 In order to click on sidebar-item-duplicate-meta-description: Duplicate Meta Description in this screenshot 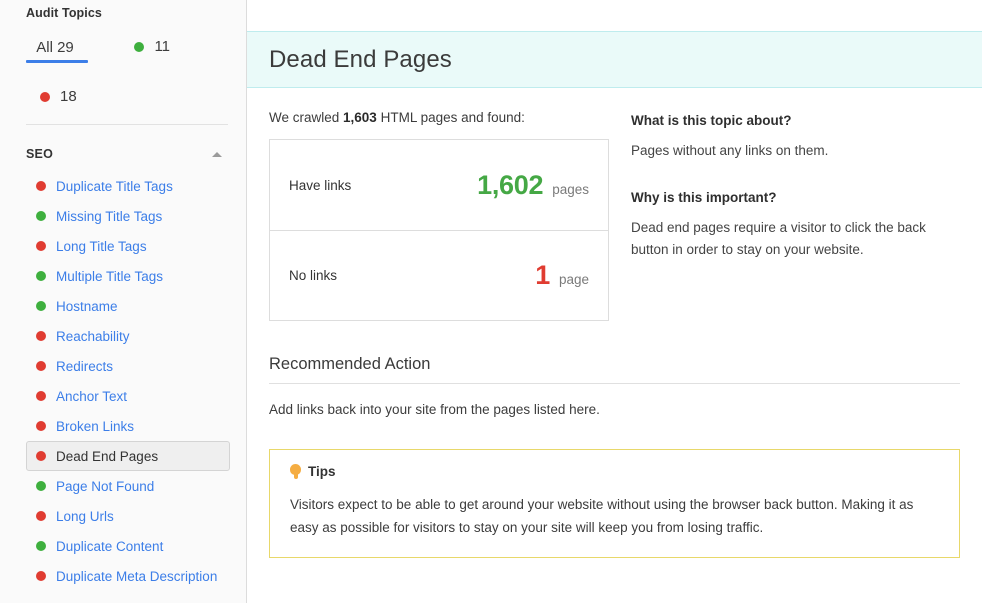, I will do `click(128, 576)`.